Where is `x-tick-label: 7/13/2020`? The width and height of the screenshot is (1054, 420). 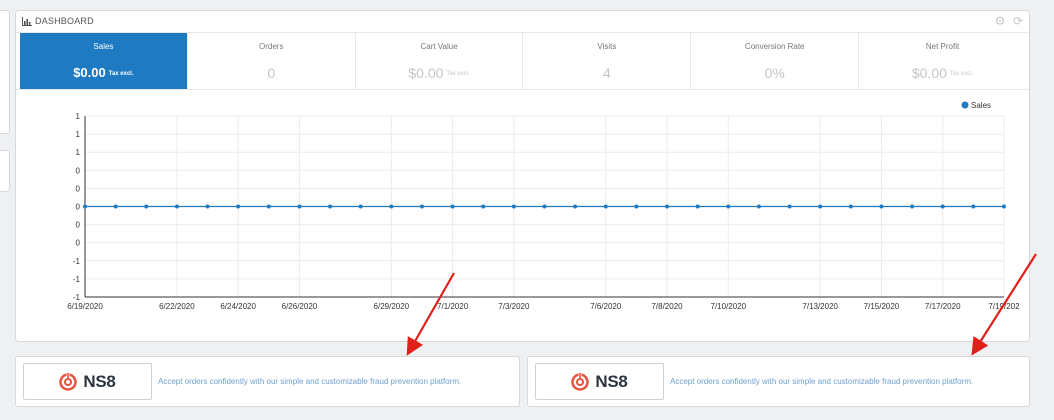 x-tick-label: 7/13/2020 is located at coordinates (820, 306).